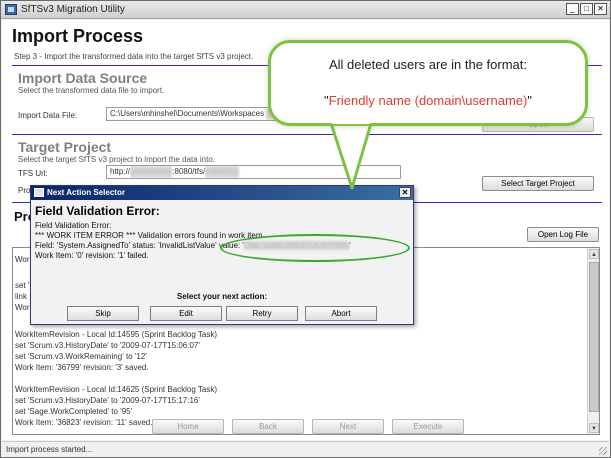 The image size is (611, 458). What do you see at coordinates (594, 254) in the screenshot?
I see `scroll-up-icon: ▲` at bounding box center [594, 254].